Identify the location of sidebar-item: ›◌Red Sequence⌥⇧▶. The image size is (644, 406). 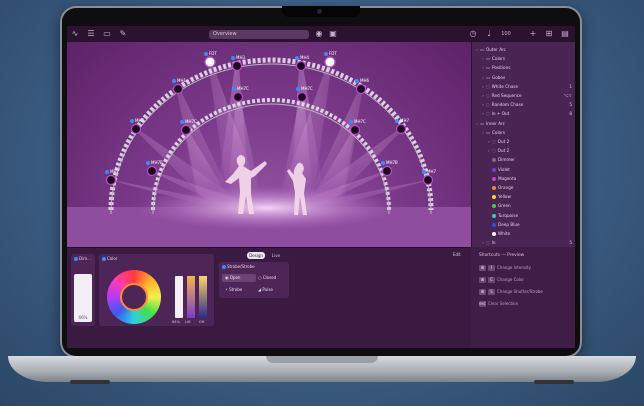
(523, 96).